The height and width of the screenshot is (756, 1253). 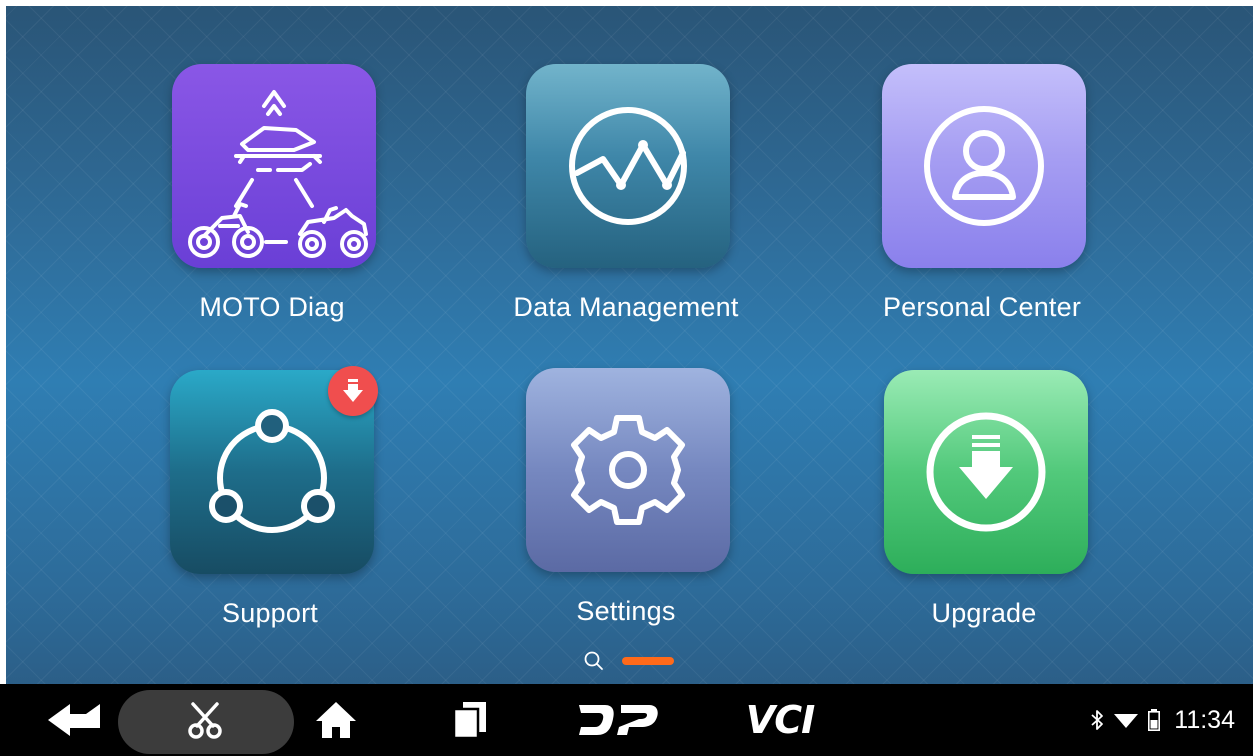 I want to click on app-label-moto-diag: MOTO Diag, so click(x=272, y=307).